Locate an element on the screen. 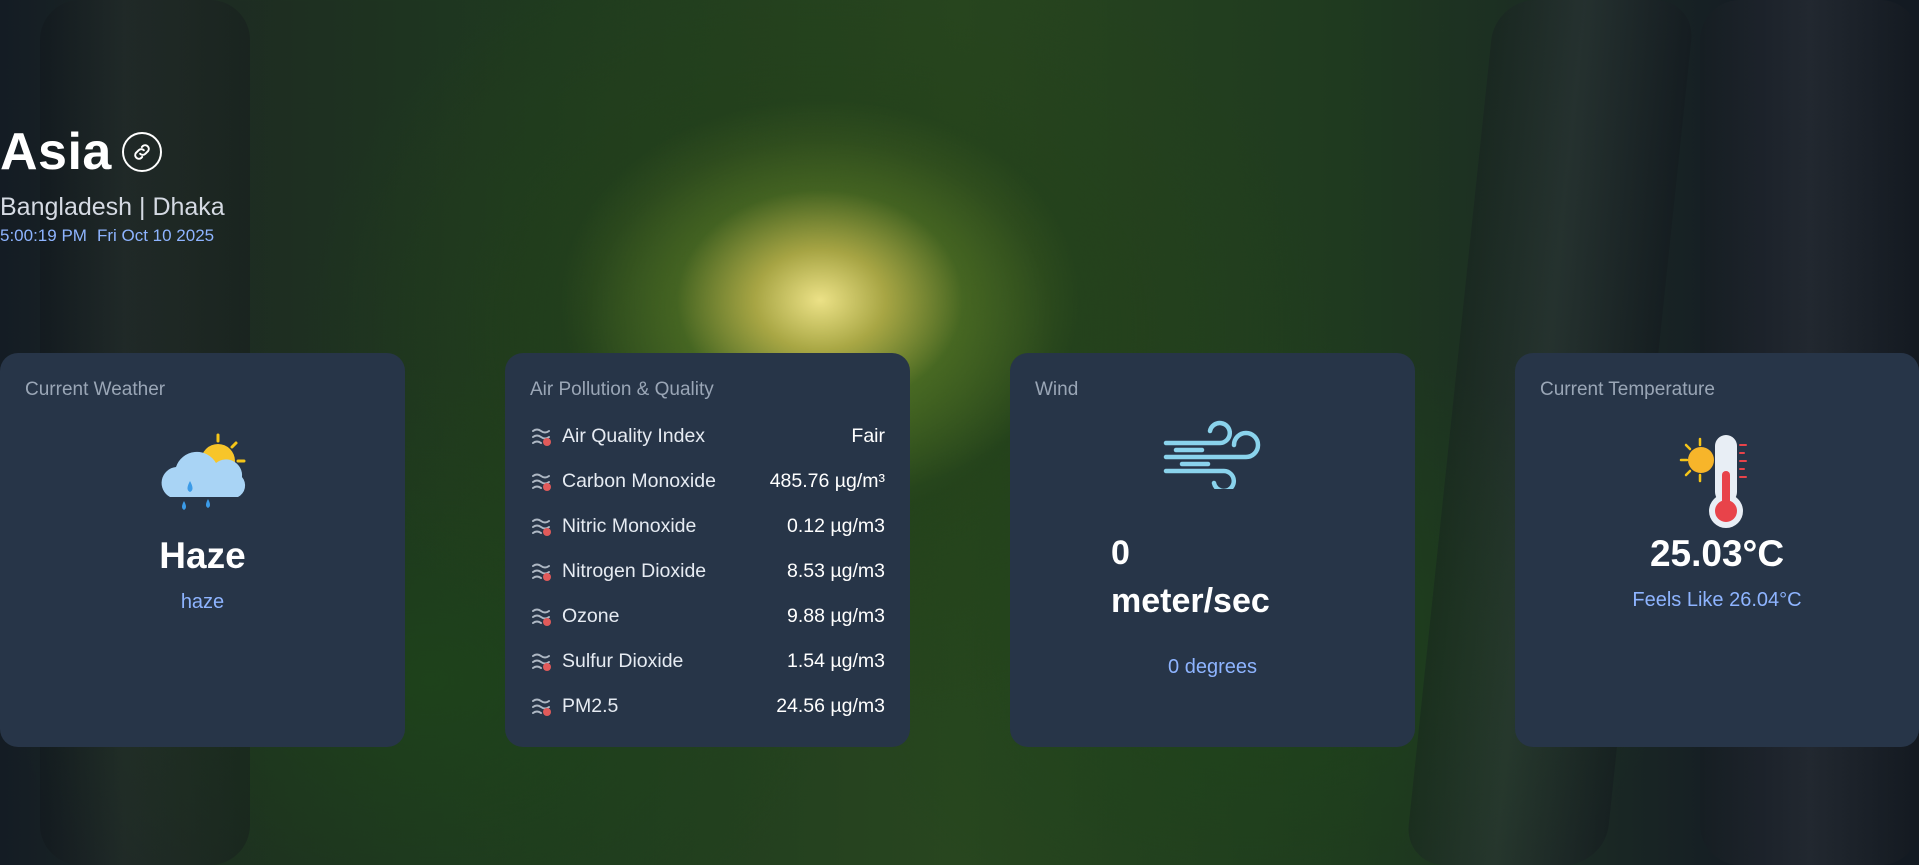 The width and height of the screenshot is (1919, 865). pollutant-name: PM2.5 is located at coordinates (590, 706).